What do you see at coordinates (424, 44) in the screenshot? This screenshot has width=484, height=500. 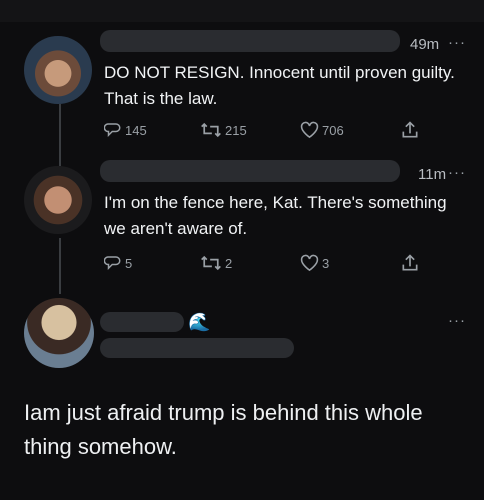 I see `tweet-timestamp: 49m` at bounding box center [424, 44].